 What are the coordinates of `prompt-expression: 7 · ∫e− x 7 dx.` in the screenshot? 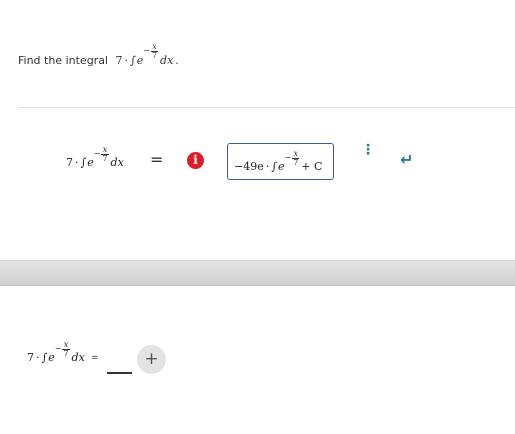 It's located at (147, 55).